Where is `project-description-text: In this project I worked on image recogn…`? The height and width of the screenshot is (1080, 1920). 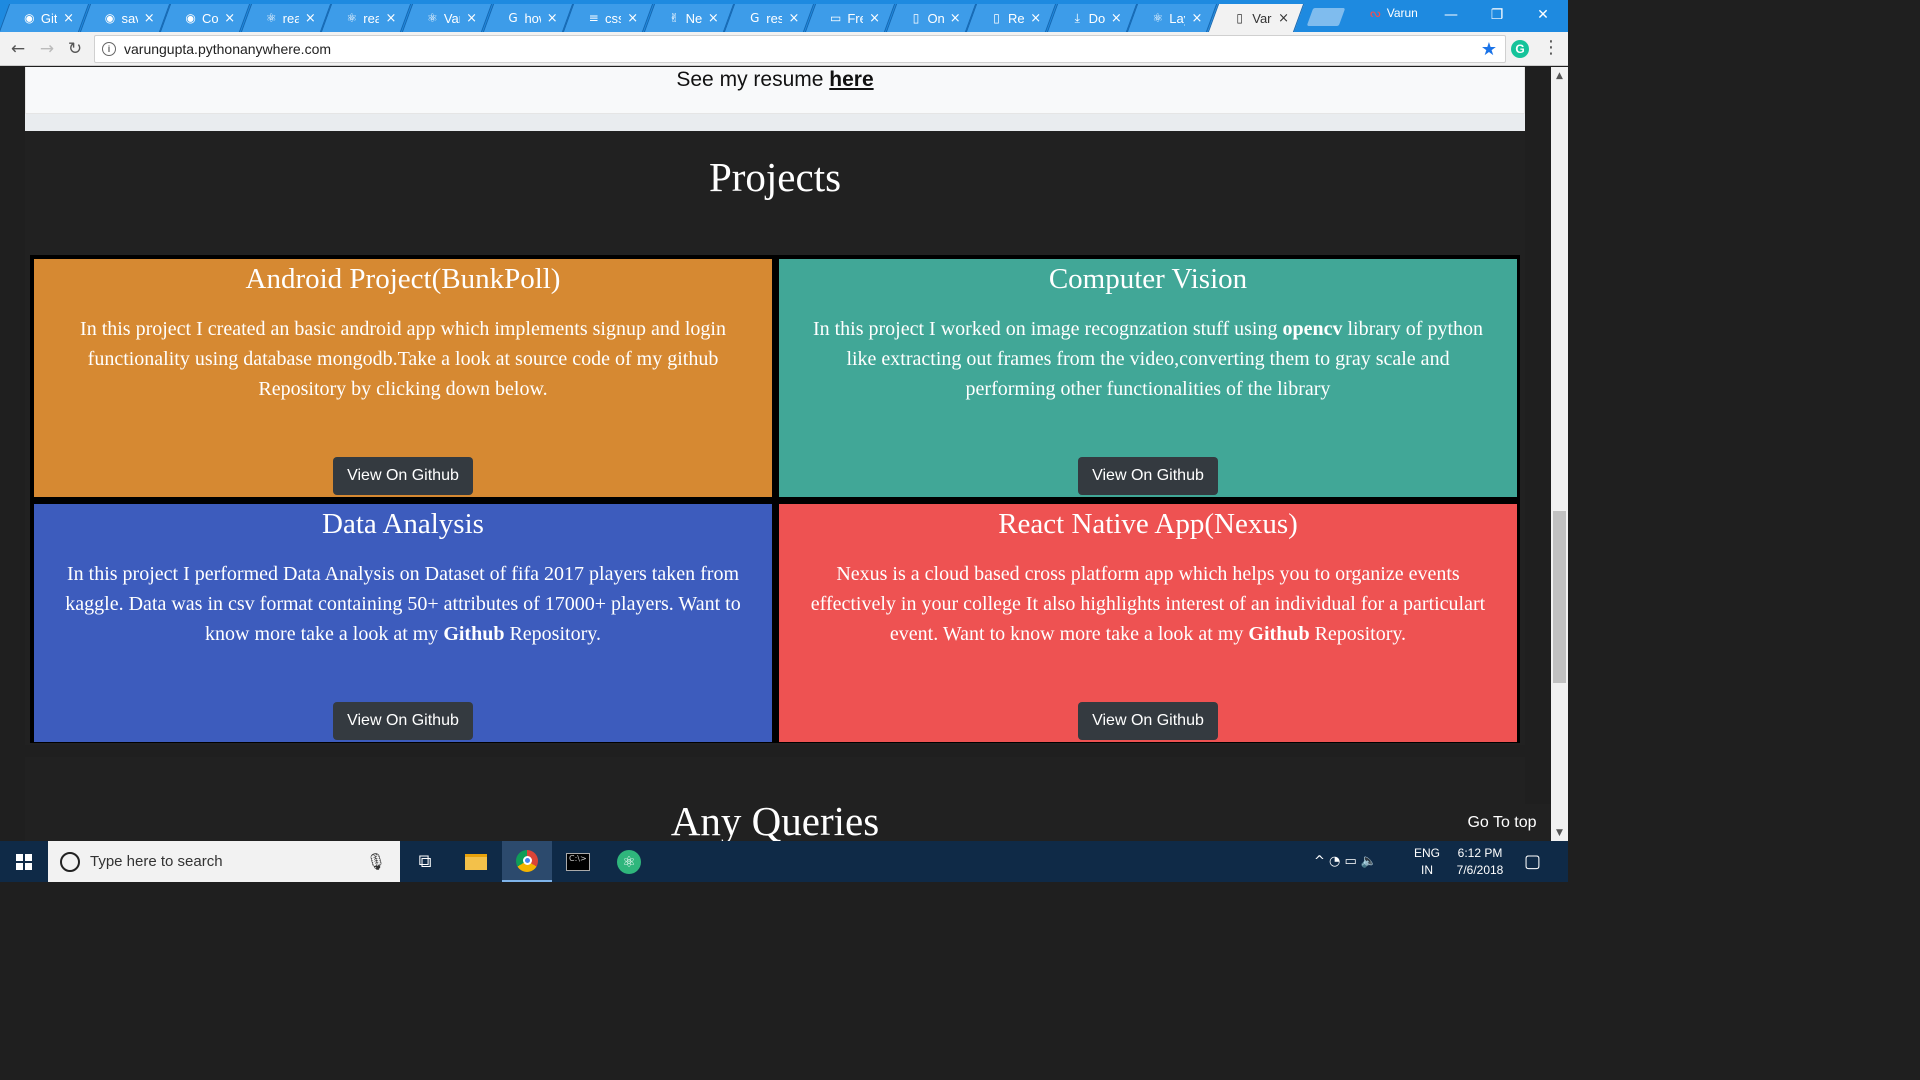
project-description-text: In this project I worked on image recogn… is located at coordinates (1047, 329).